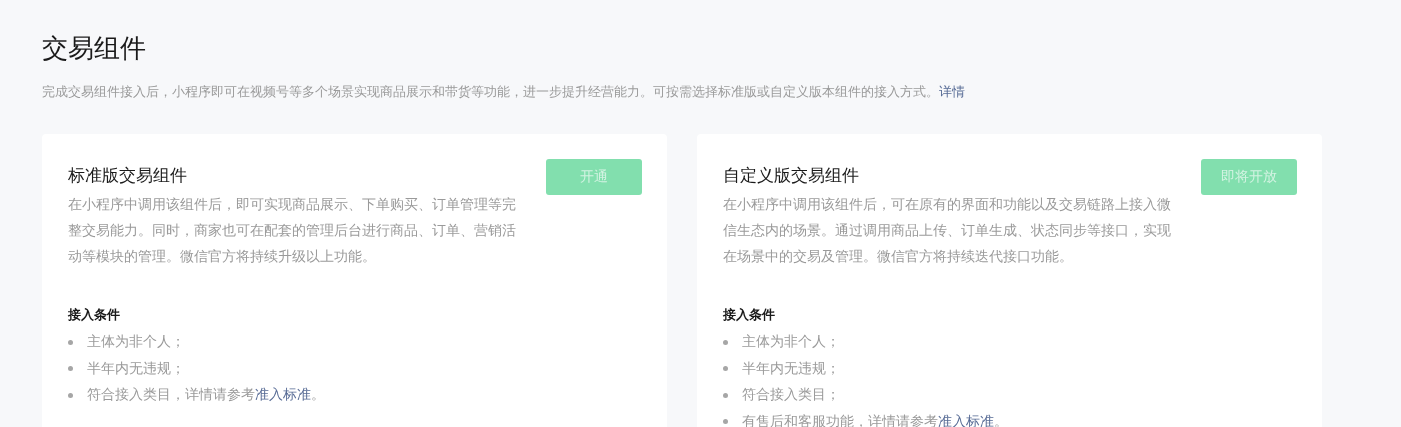 This screenshot has width=1401, height=427. What do you see at coordinates (94, 48) in the screenshot?
I see `page-title: 交易组件` at bounding box center [94, 48].